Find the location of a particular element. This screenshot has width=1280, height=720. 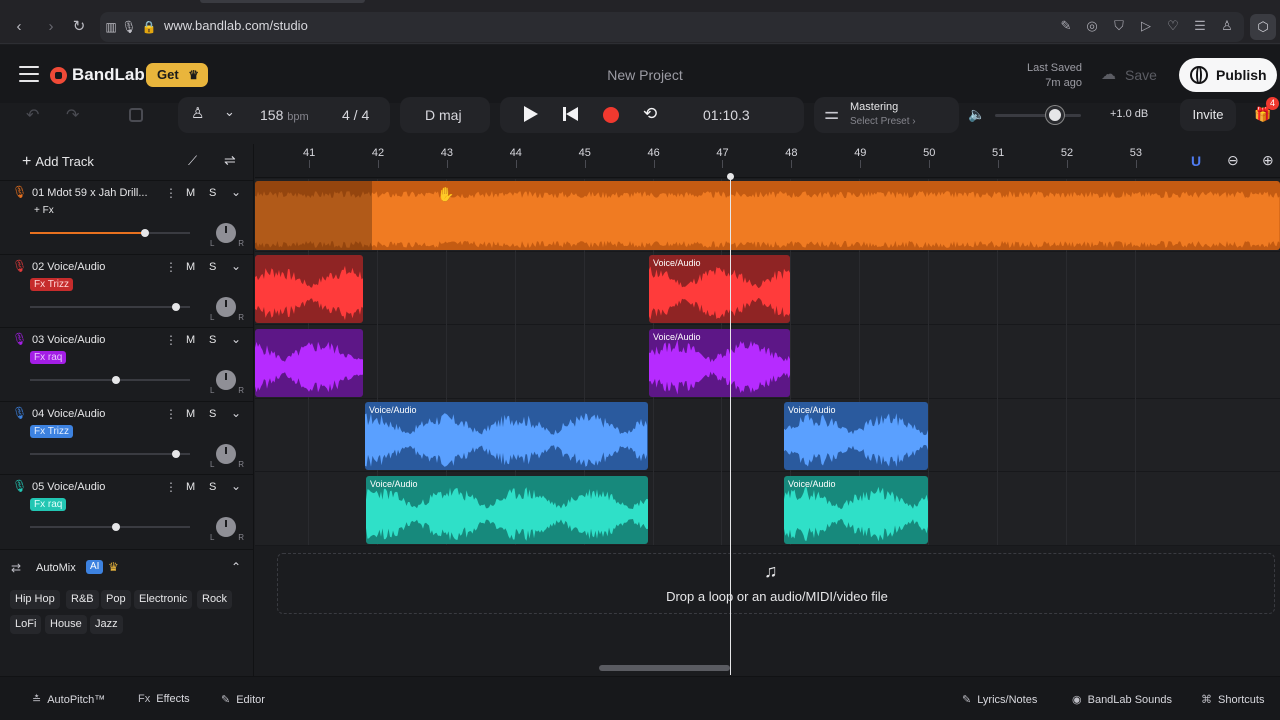

chevron-up-icon: ⌃ is located at coordinates (236, 567).